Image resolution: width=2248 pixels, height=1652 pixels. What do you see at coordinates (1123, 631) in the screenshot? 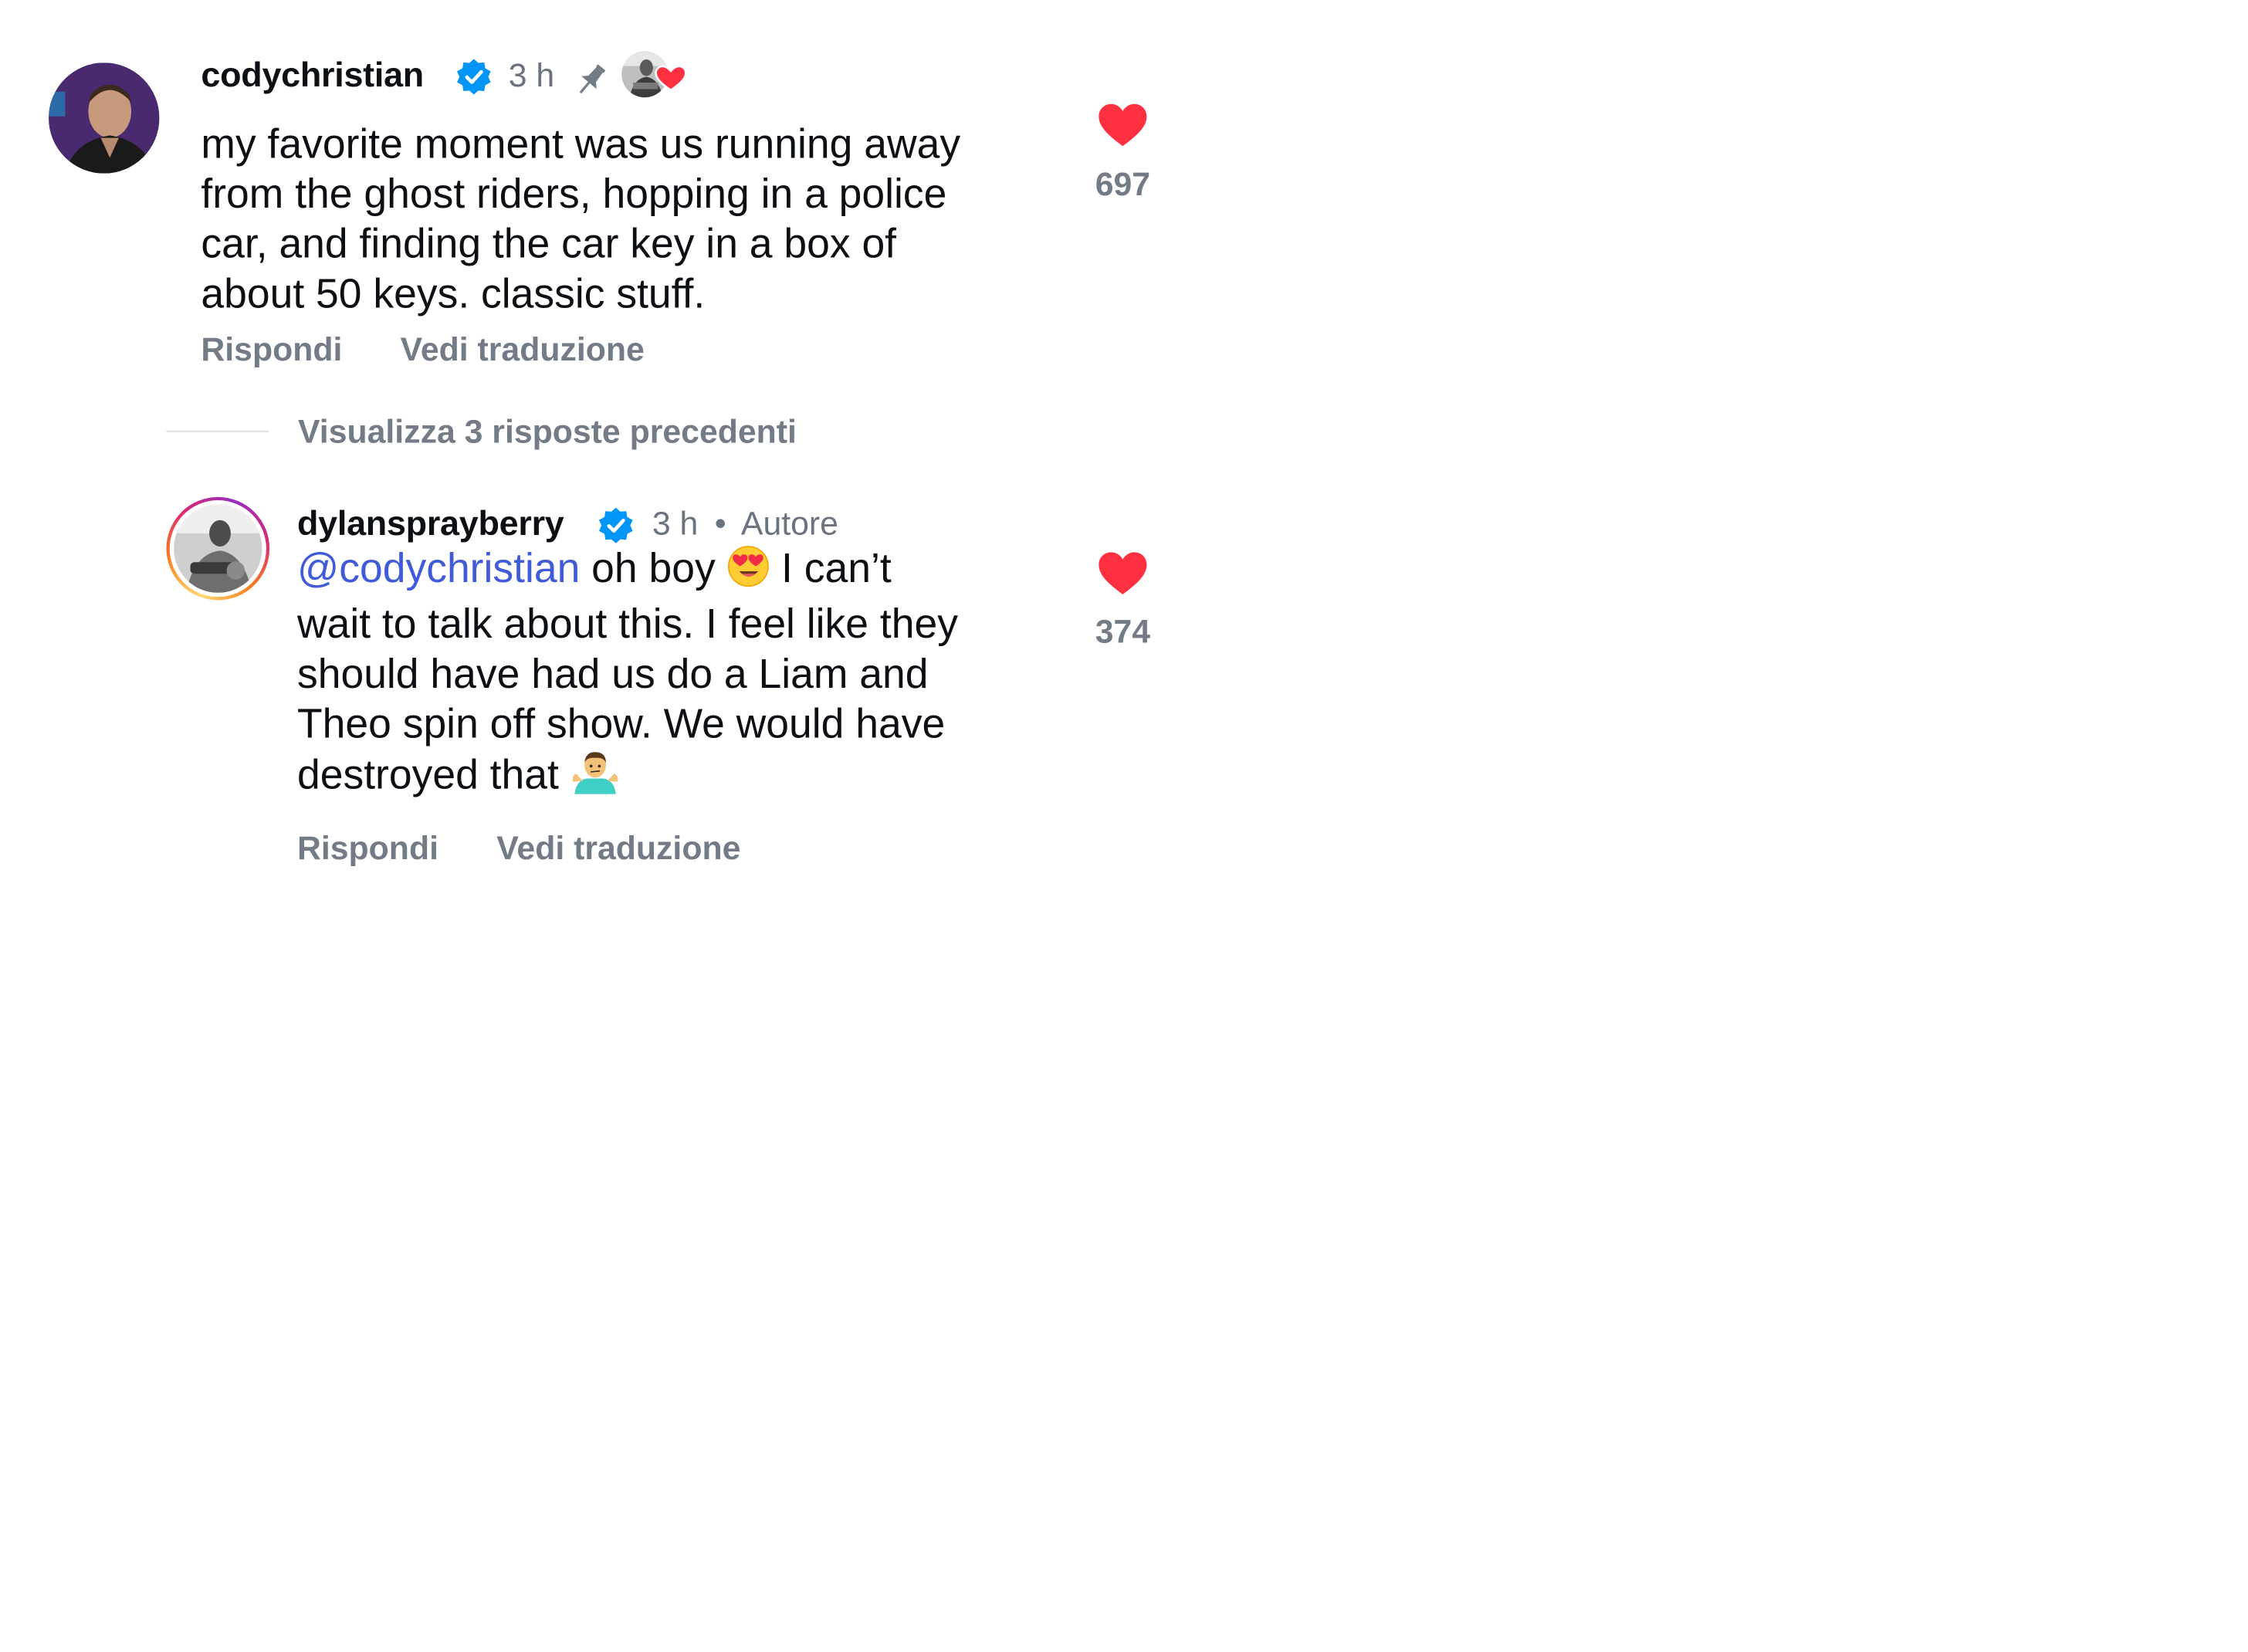
I see `like-count: 374` at bounding box center [1123, 631].